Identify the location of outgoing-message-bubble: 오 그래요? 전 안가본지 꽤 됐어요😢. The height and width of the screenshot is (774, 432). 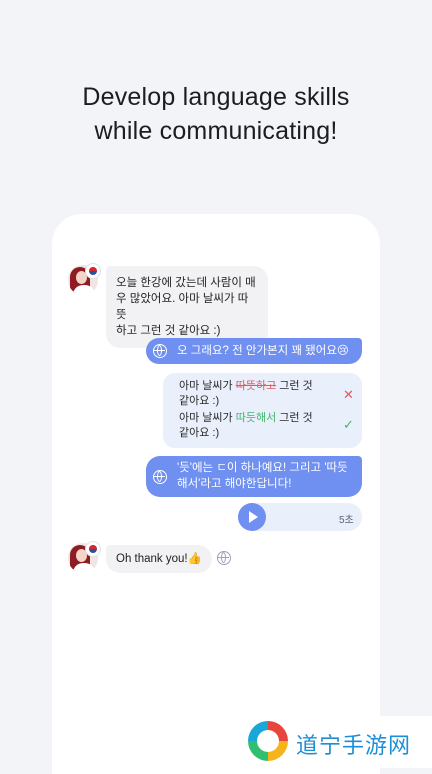
(254, 351).